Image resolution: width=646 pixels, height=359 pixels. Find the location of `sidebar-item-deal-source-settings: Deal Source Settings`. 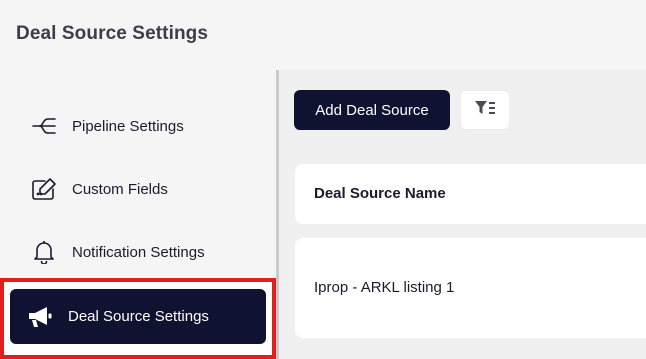

sidebar-item-deal-source-settings: Deal Source Settings is located at coordinates (138, 316).